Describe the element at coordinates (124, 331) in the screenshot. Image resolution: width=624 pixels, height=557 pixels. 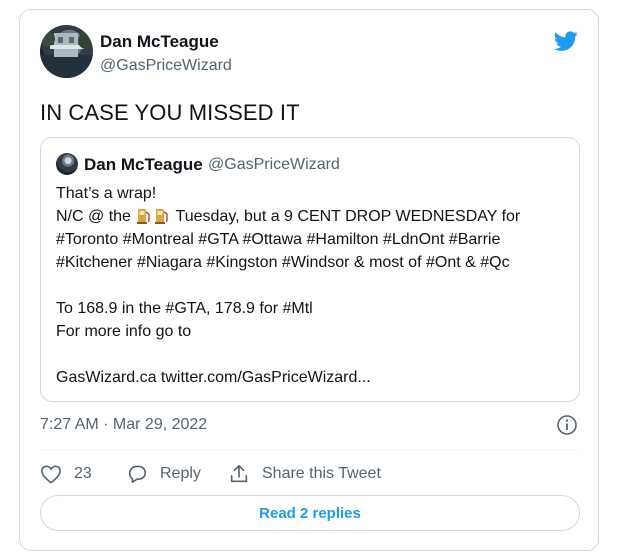
I see `quoted-text-line: For more info go to` at that location.